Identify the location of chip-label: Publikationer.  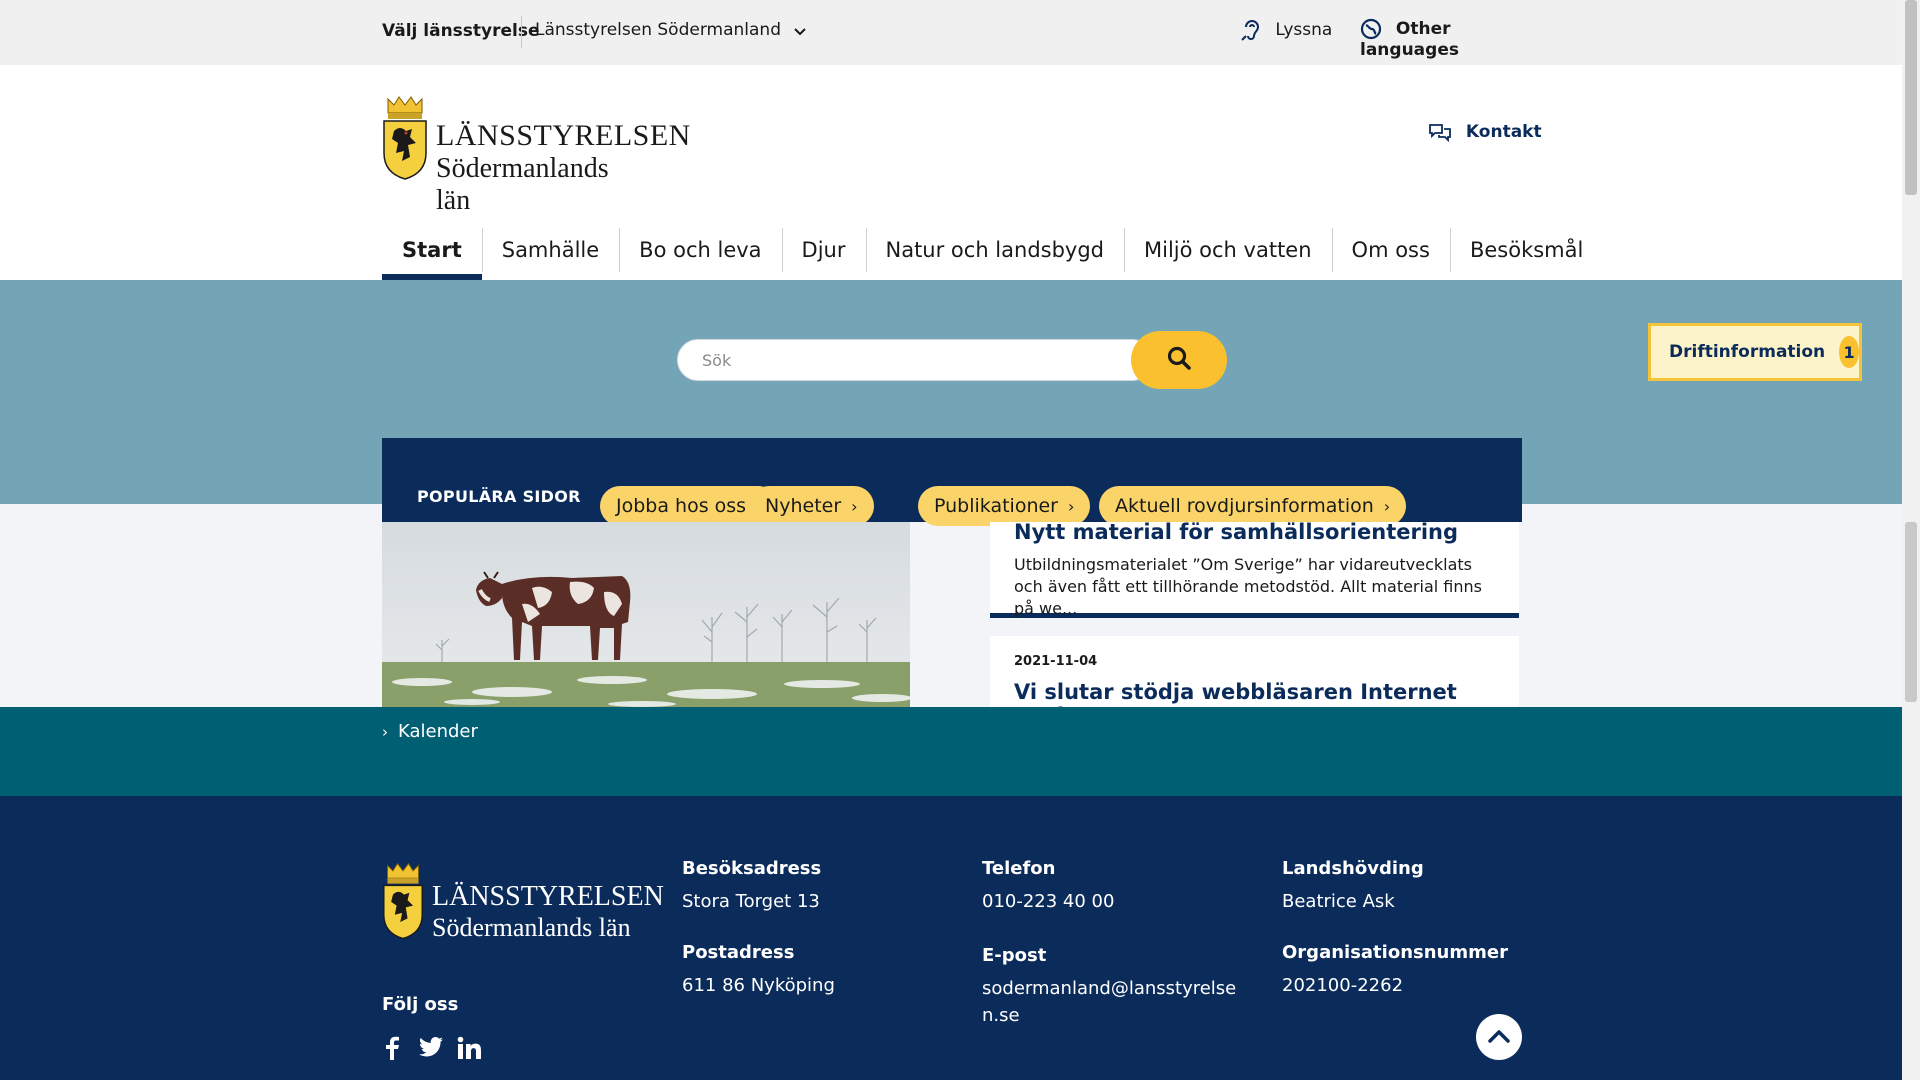
(996, 506).